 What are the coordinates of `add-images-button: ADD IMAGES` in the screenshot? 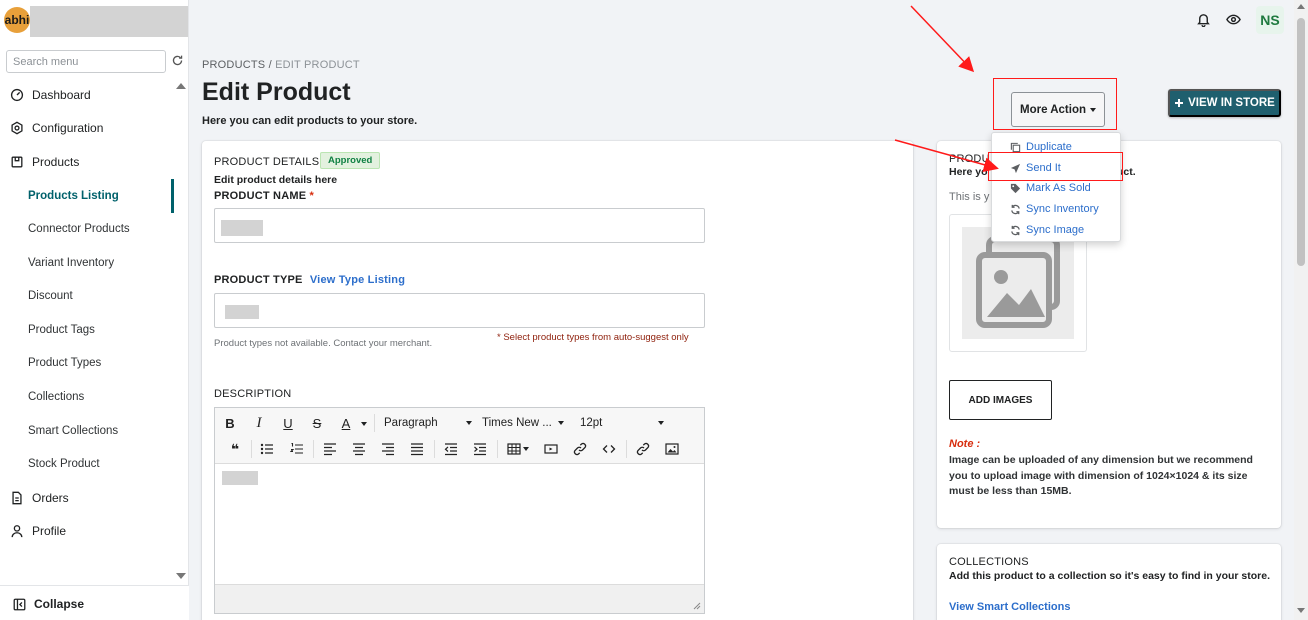 It's located at (1000, 400).